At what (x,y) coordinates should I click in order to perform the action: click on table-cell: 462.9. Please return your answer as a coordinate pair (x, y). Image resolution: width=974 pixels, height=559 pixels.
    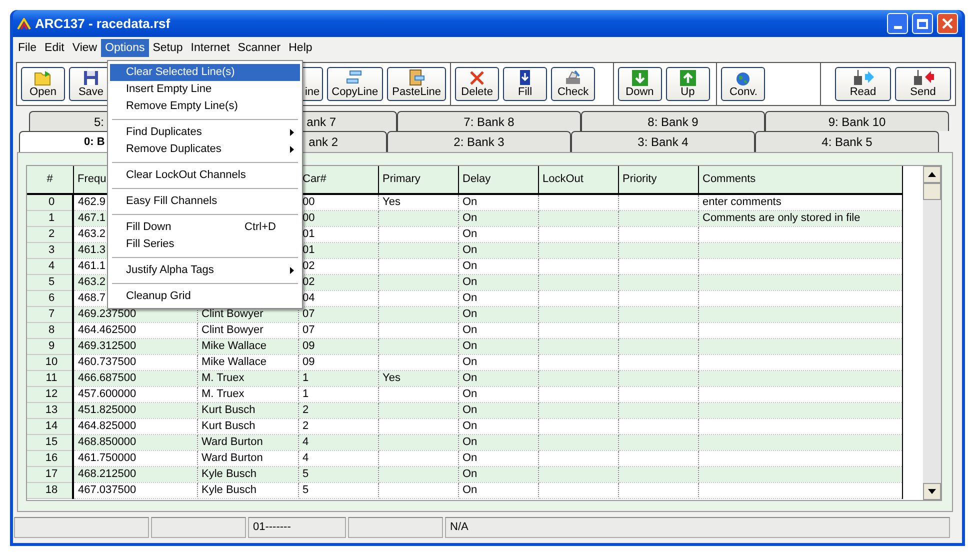
    Looking at the image, I should click on (92, 202).